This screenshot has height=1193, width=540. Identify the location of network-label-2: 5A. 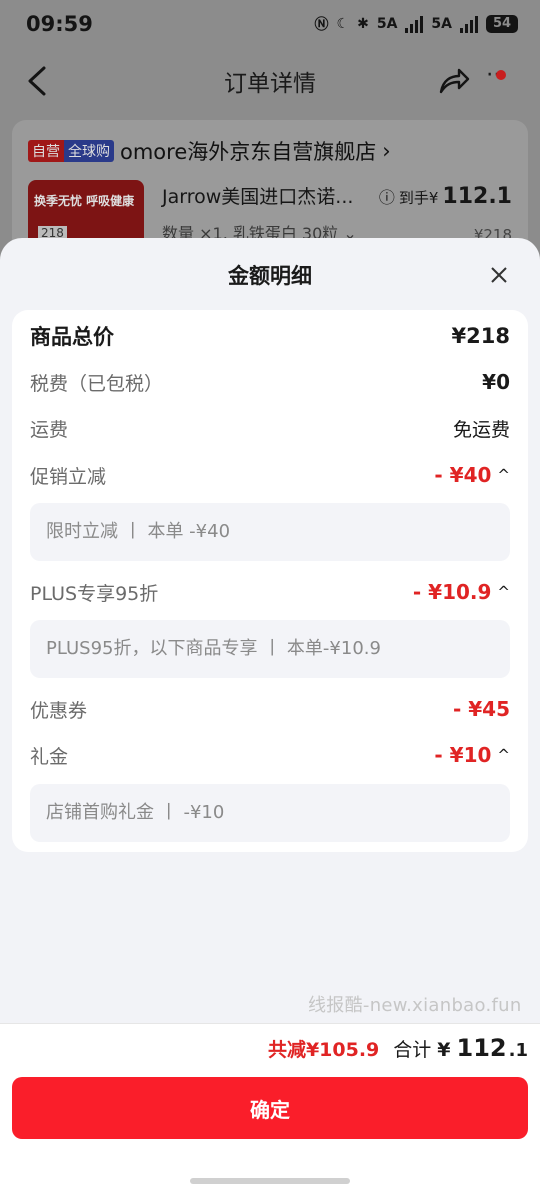
(441, 24).